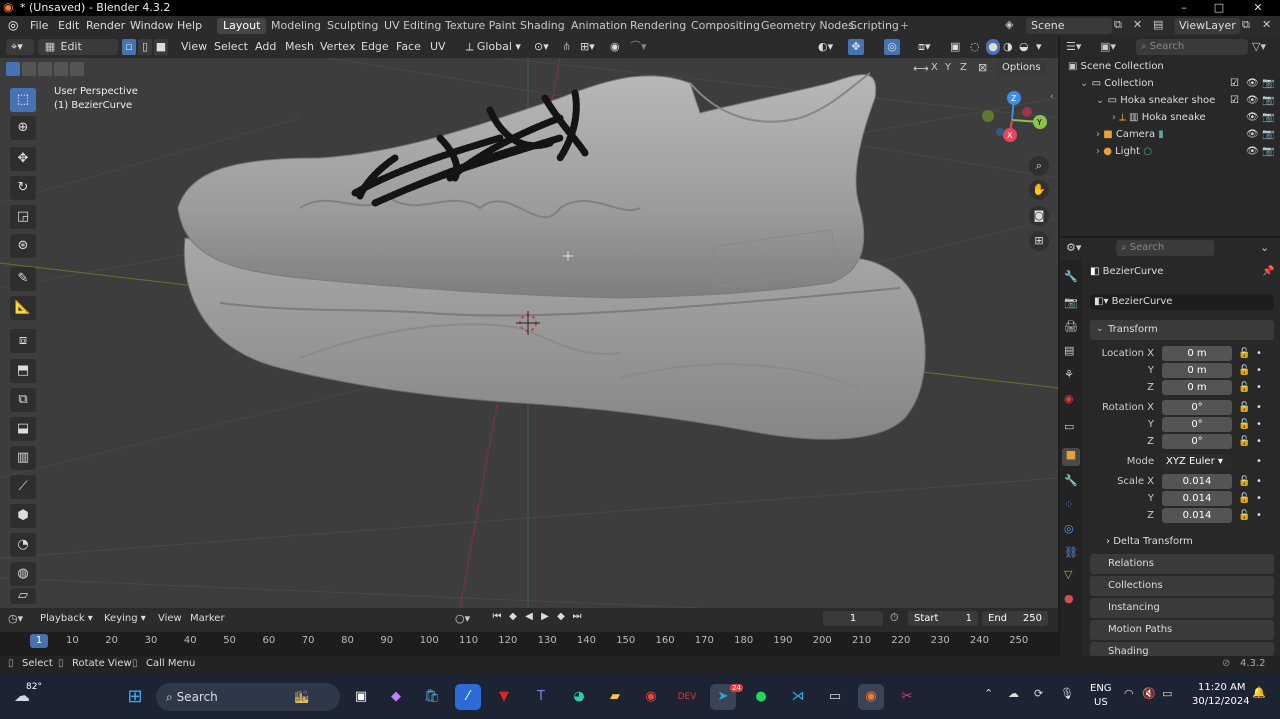 Image resolution: width=1280 pixels, height=719 pixels. Describe the element at coordinates (1015, 118) in the screenshot. I see `navigation-gizmo: Z Y X` at that location.